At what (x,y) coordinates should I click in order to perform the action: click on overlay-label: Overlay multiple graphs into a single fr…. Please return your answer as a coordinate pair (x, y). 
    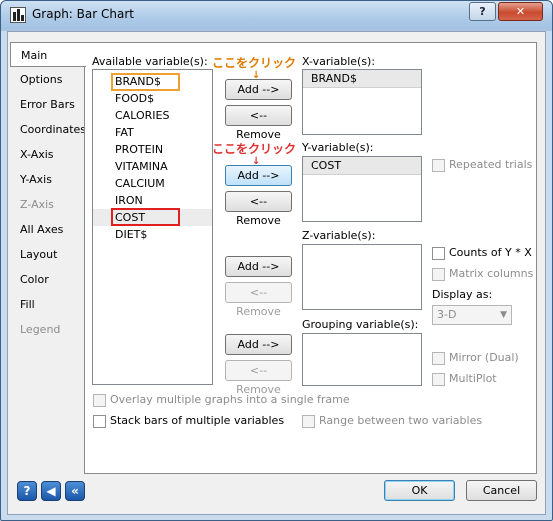
    Looking at the image, I should click on (230, 399).